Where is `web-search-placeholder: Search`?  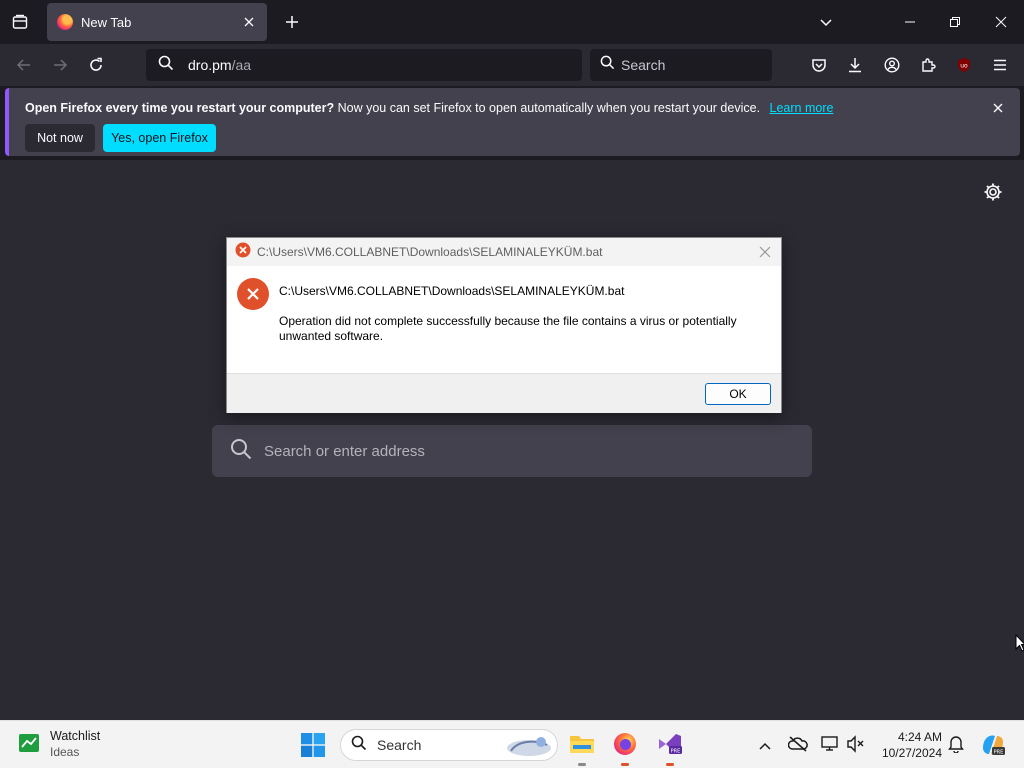
web-search-placeholder: Search is located at coordinates (643, 65).